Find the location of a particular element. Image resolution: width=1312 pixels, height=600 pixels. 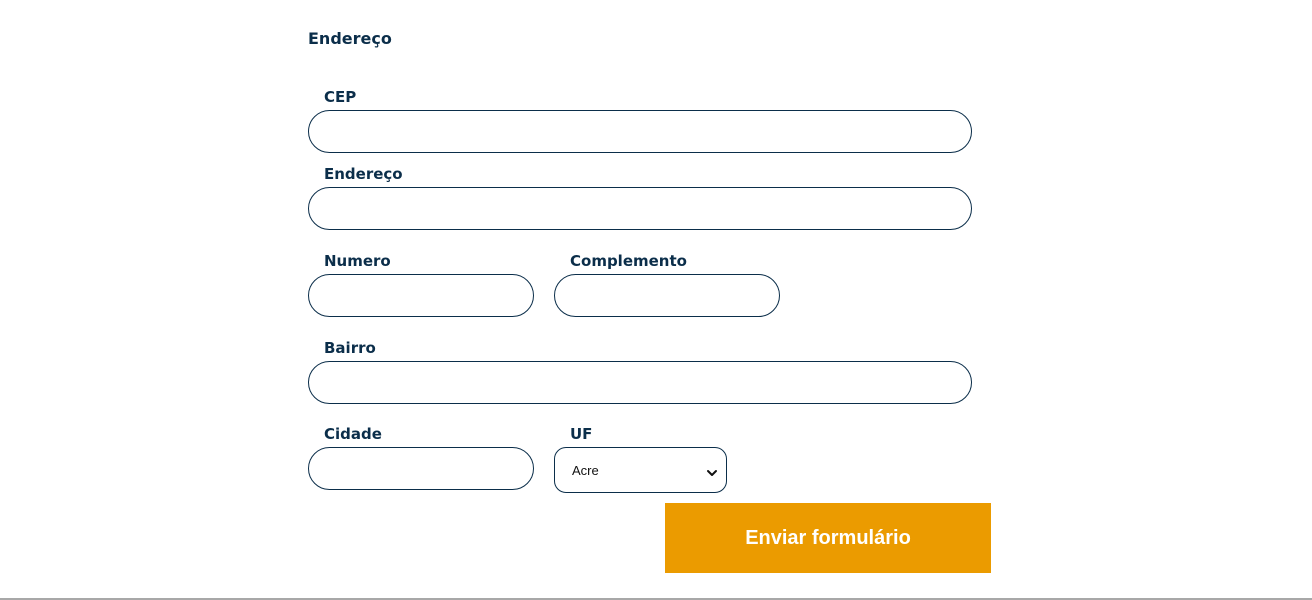

chevron-down-icon is located at coordinates (712, 470).